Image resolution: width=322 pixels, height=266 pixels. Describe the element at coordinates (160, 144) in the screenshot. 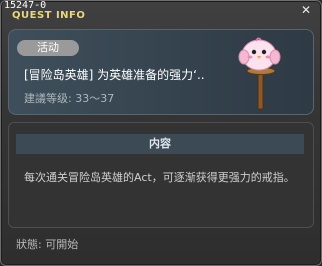

I see `content-section-header: 内容` at that location.